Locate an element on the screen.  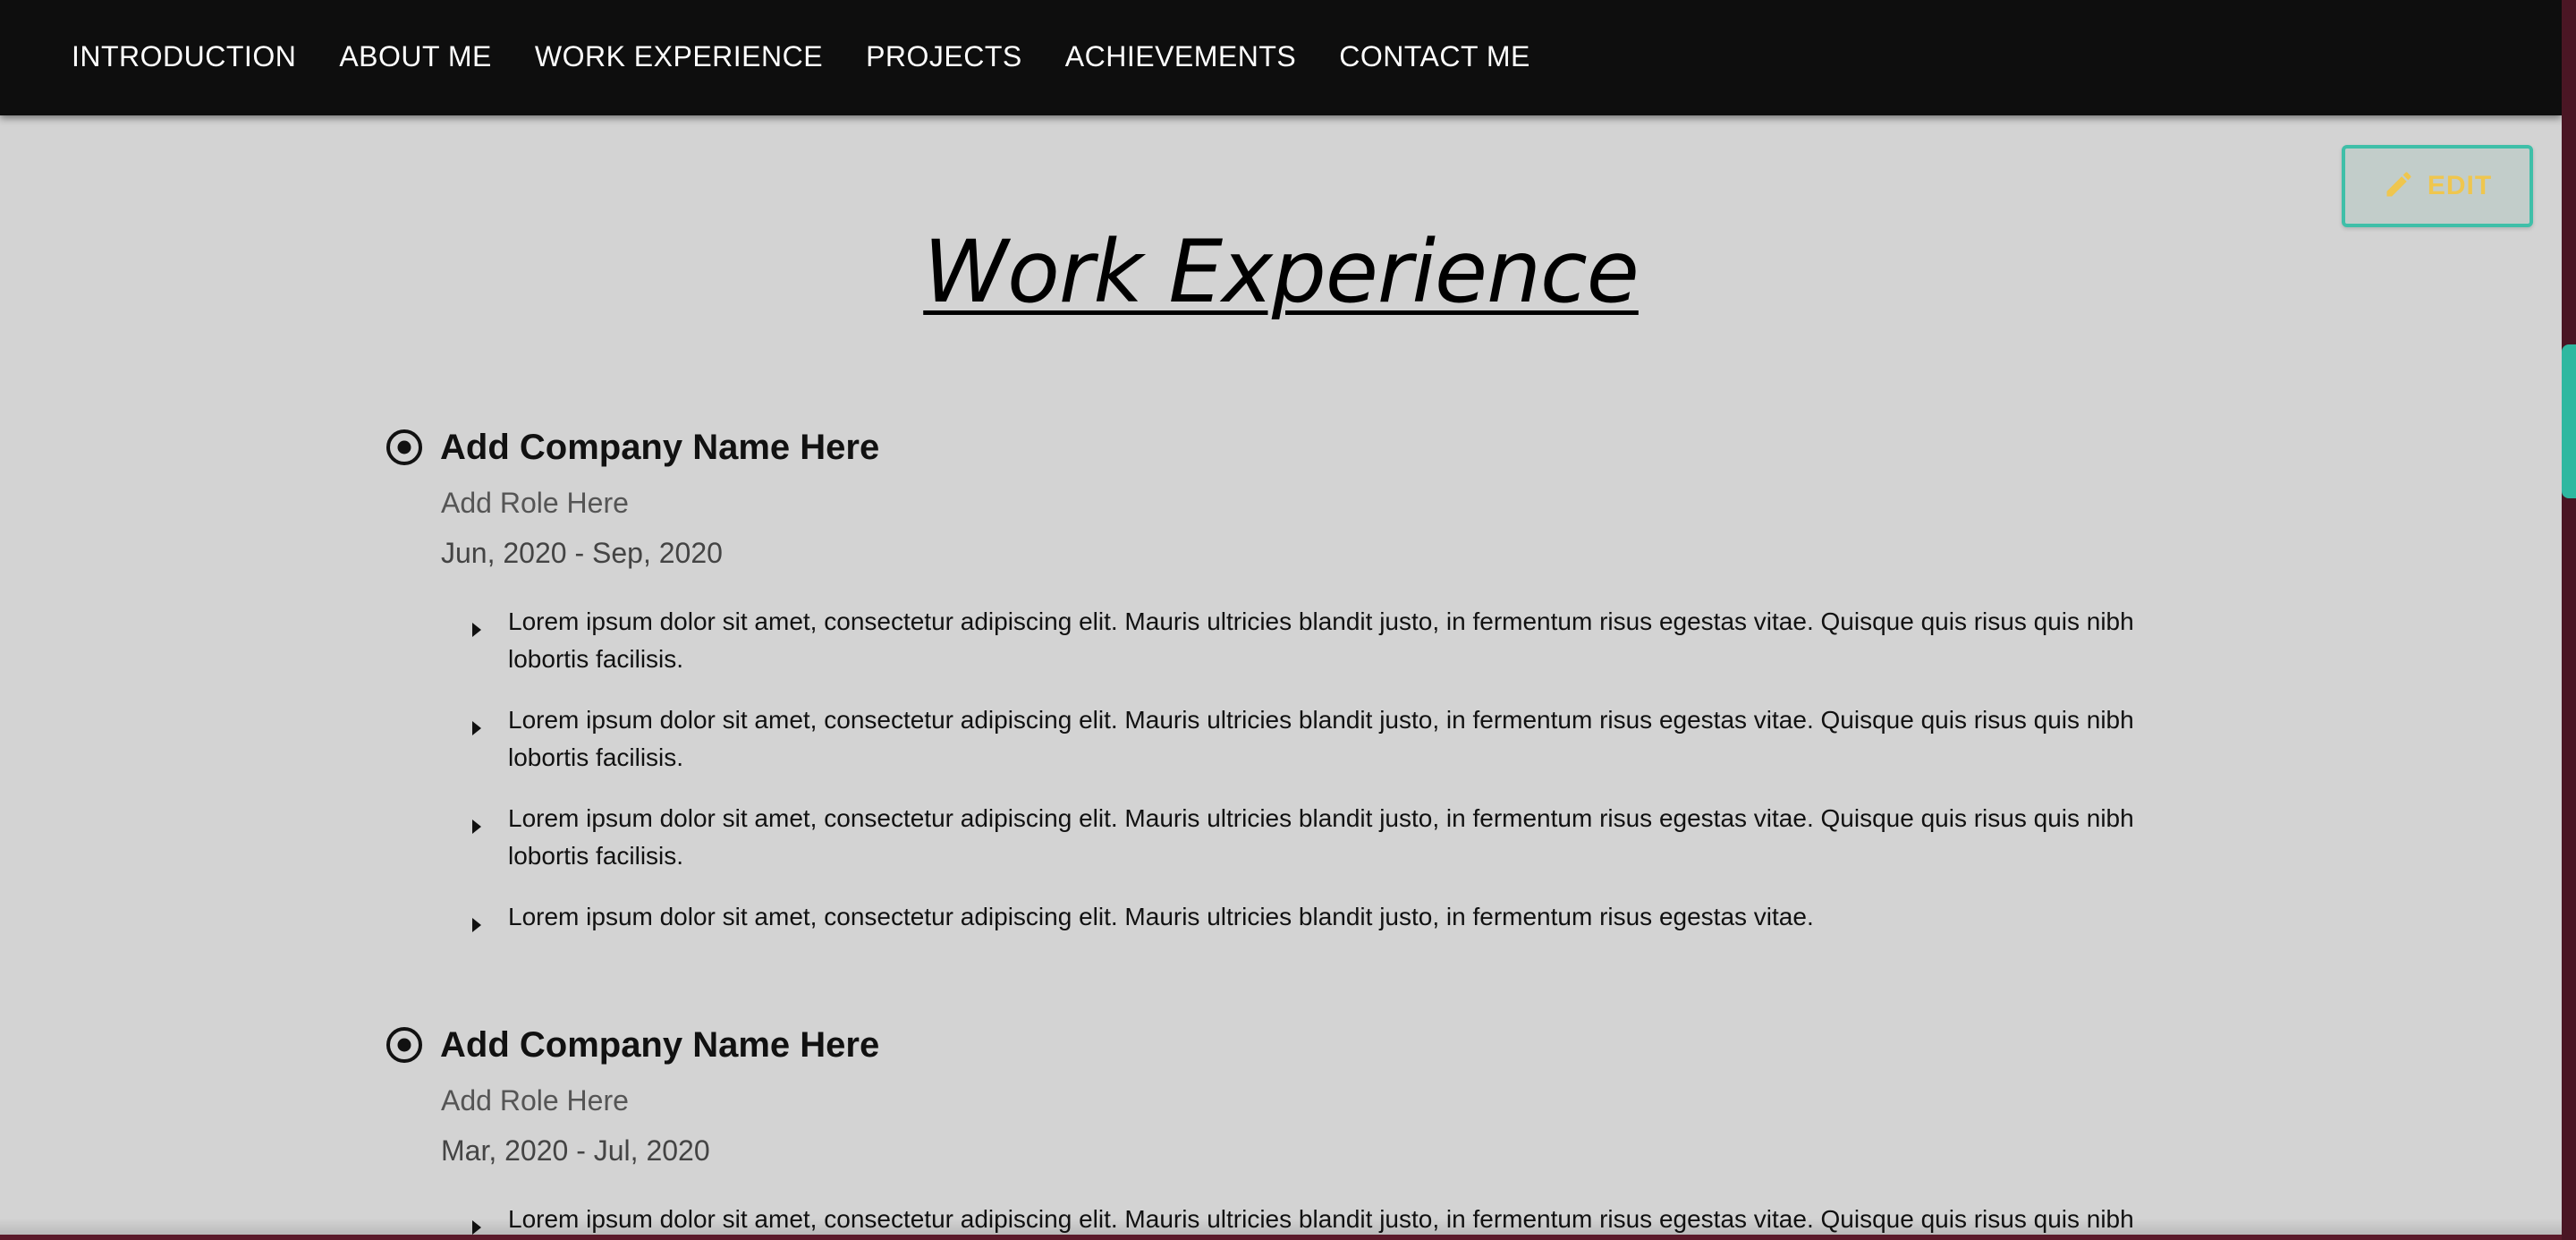
edit-button-label: EDIT is located at coordinates (2460, 185).